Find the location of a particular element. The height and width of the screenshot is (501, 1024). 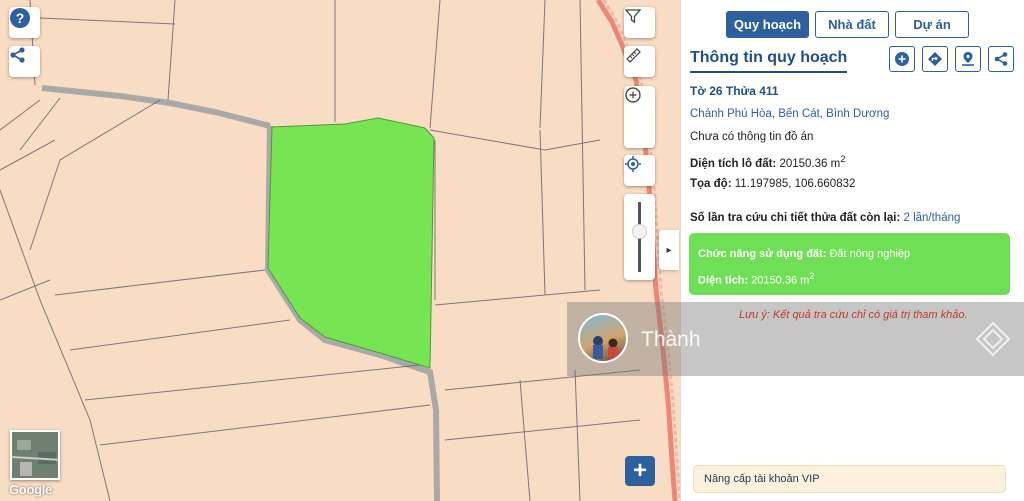

plus-circle-icon is located at coordinates (902, 59).